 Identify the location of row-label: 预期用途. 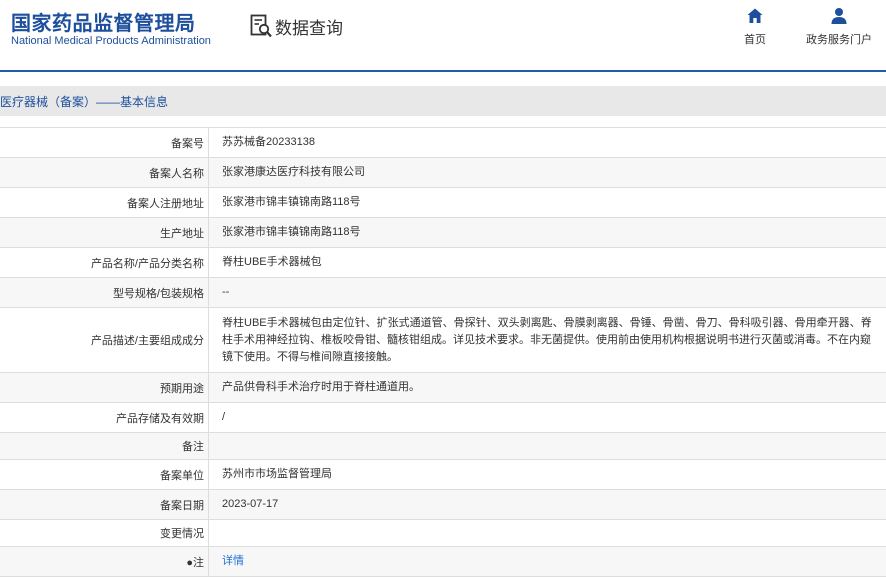
(104, 387).